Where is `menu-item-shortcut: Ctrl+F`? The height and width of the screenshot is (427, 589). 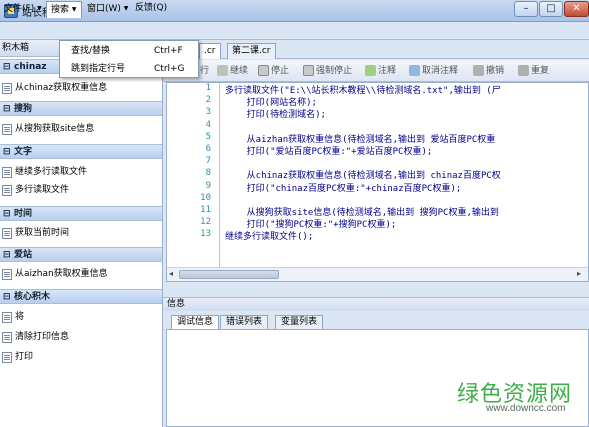 menu-item-shortcut: Ctrl+F is located at coordinates (168, 51).